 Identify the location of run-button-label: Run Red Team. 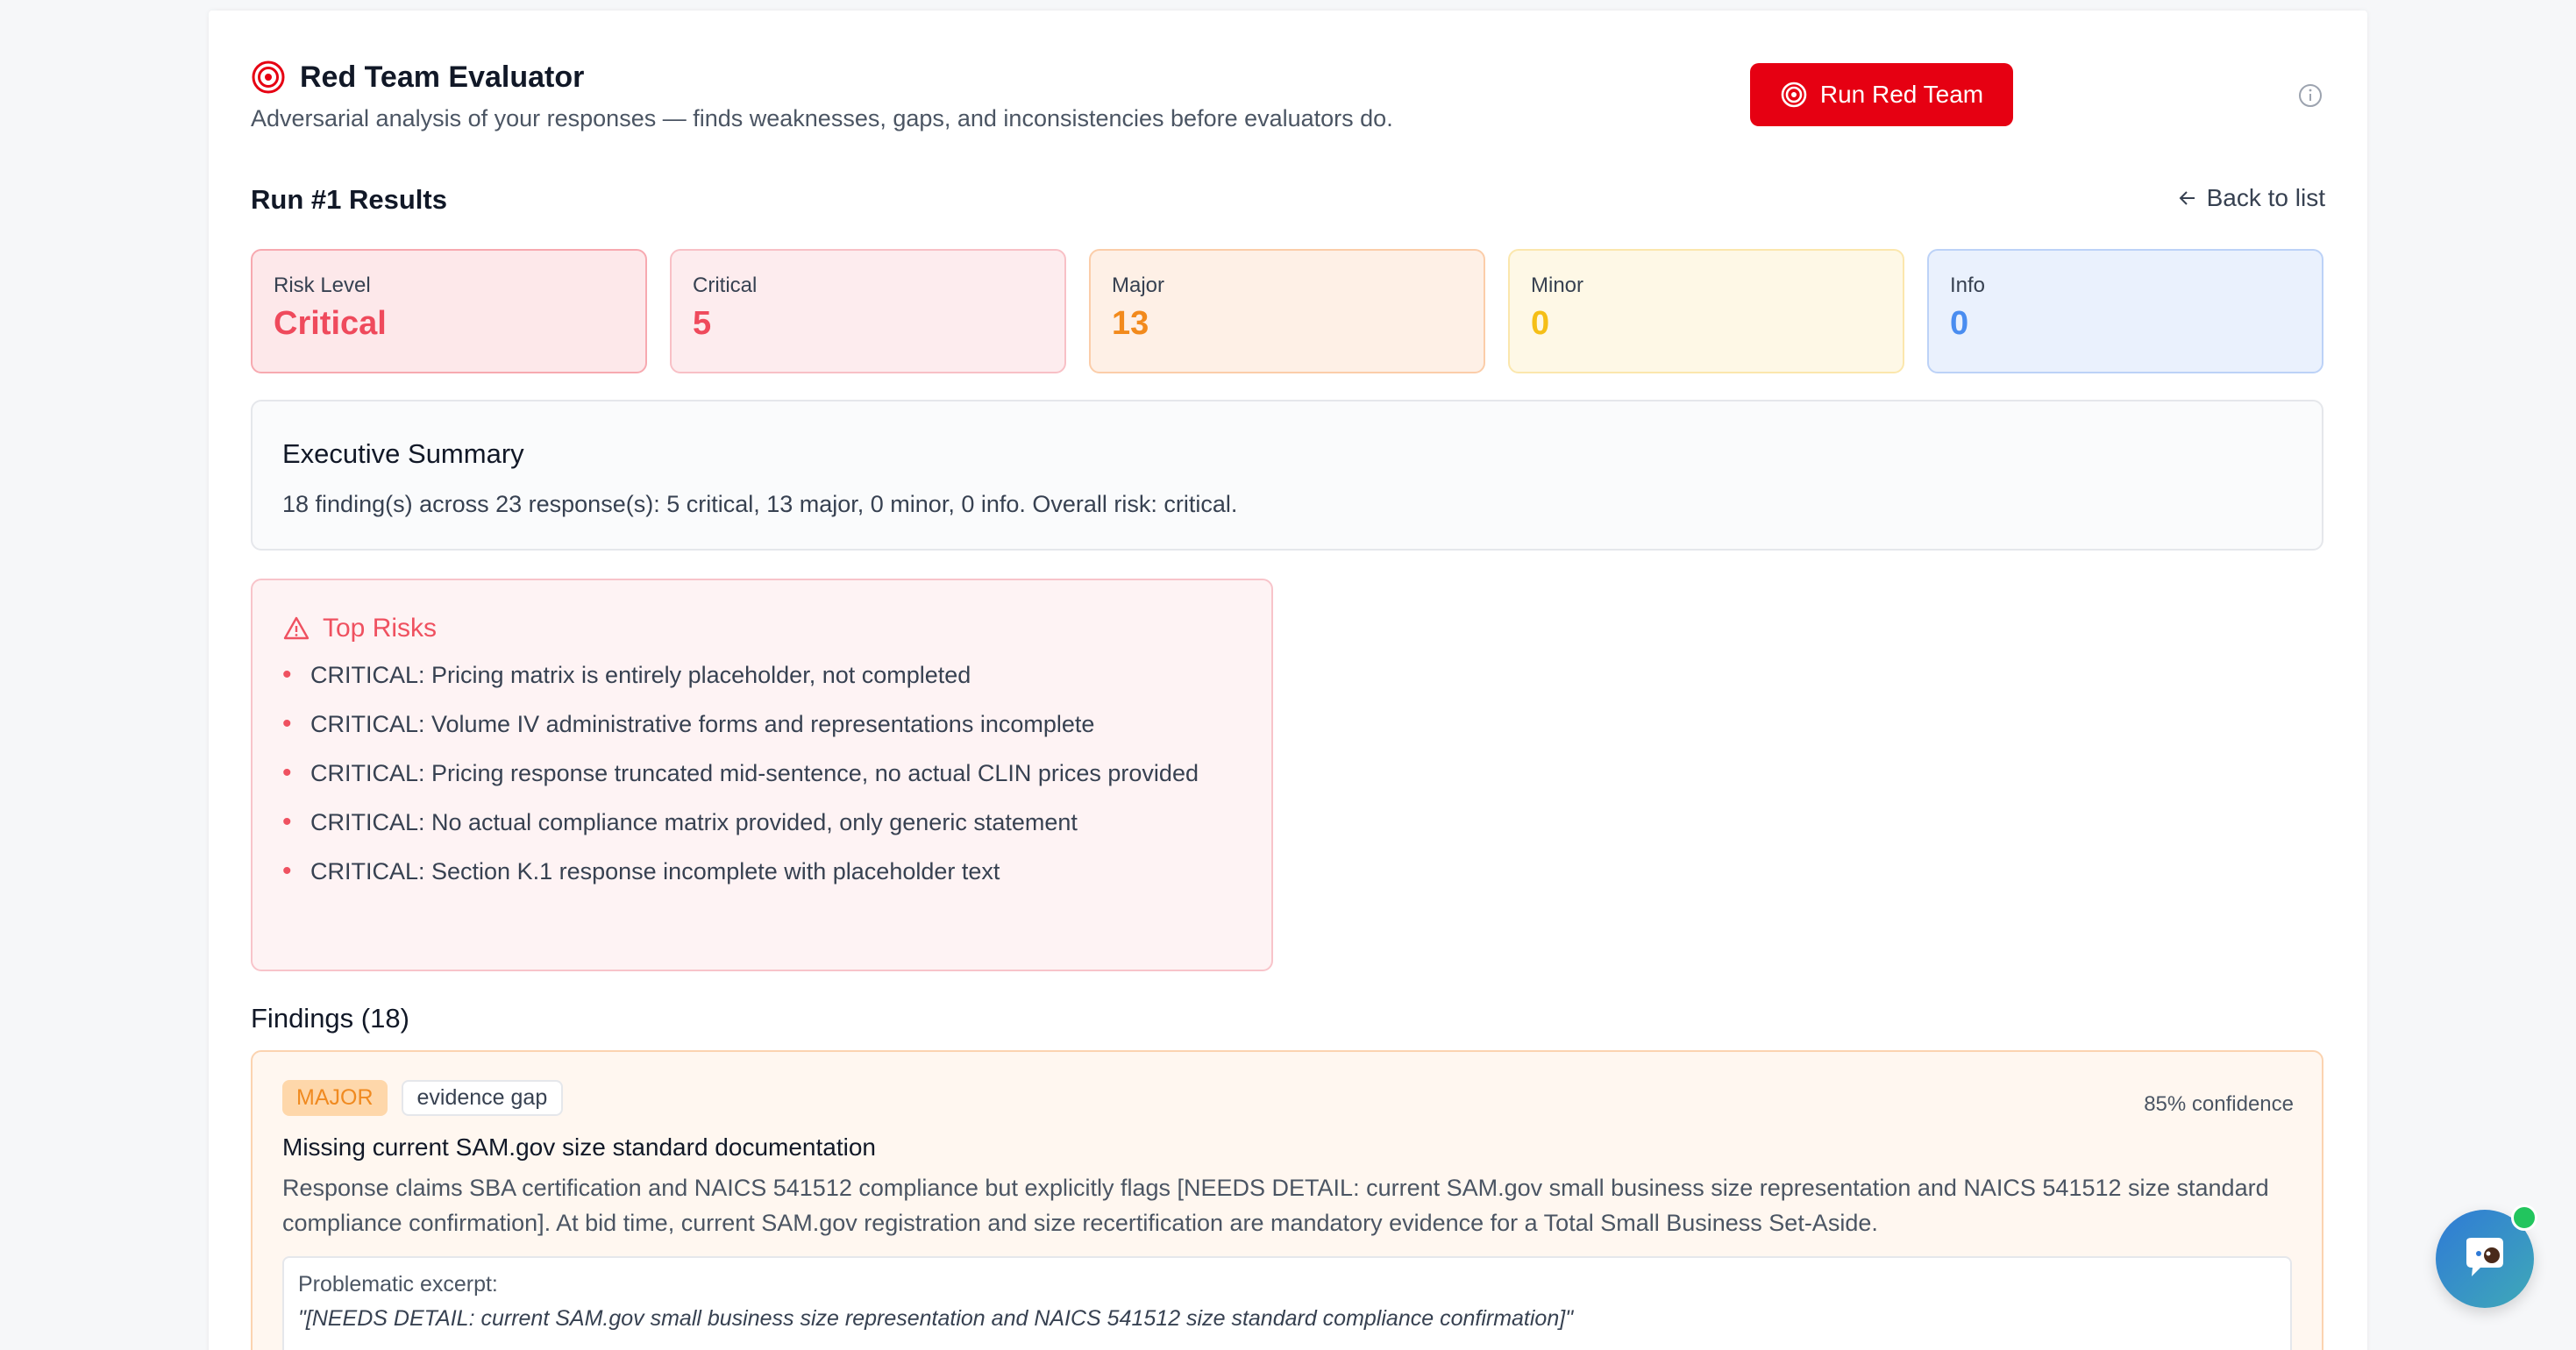
(1901, 95).